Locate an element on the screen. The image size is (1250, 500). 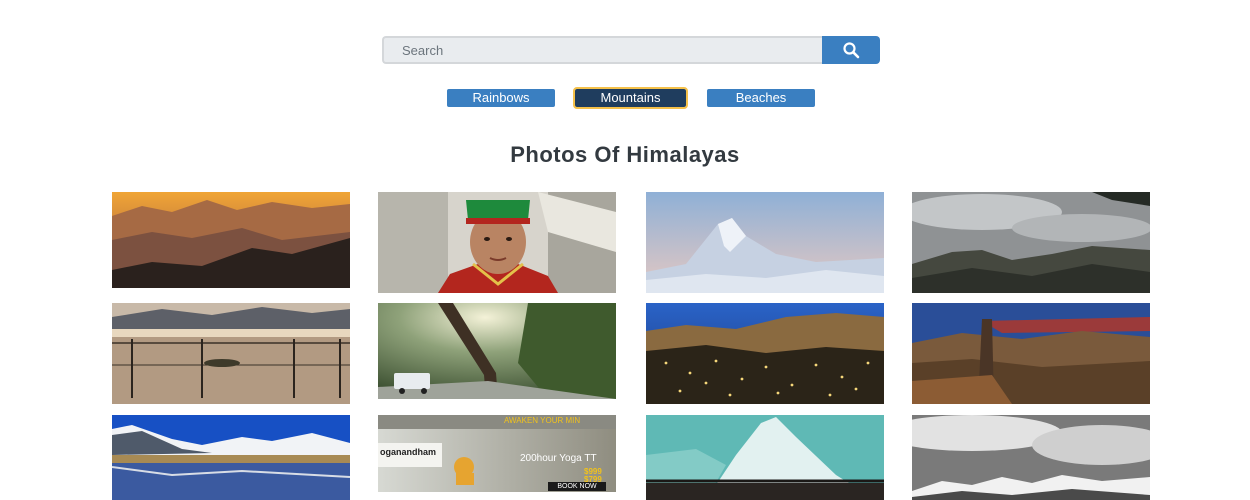
photo-forest-road is located at coordinates (497, 351).